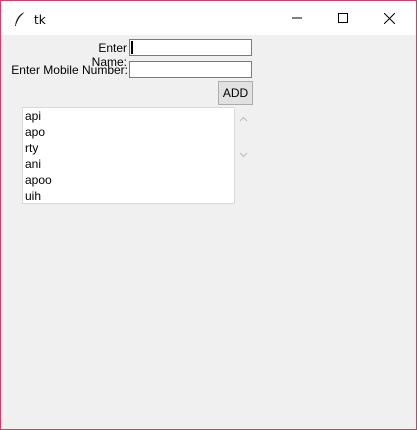 Image resolution: width=417 pixels, height=430 pixels. What do you see at coordinates (69, 70) in the screenshot?
I see `mobile-label: Enter Mobile Number:` at bounding box center [69, 70].